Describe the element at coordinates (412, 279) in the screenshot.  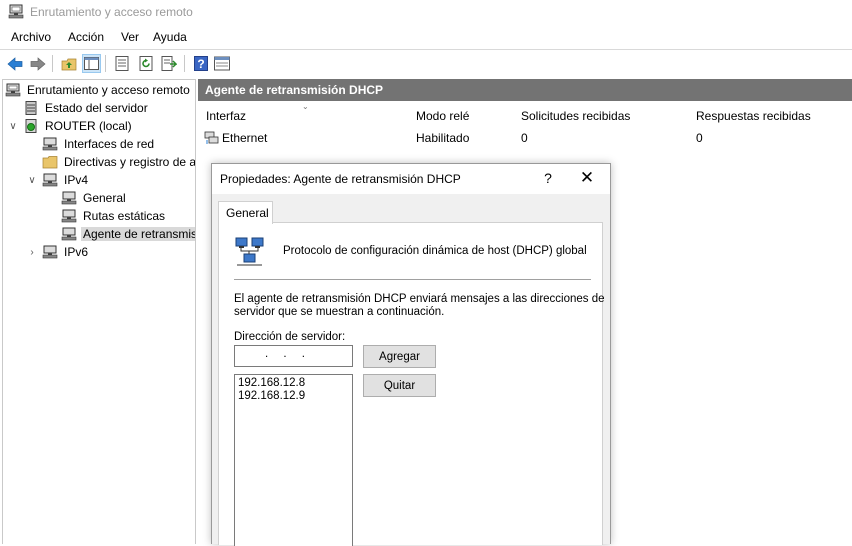
I see `separator` at that location.